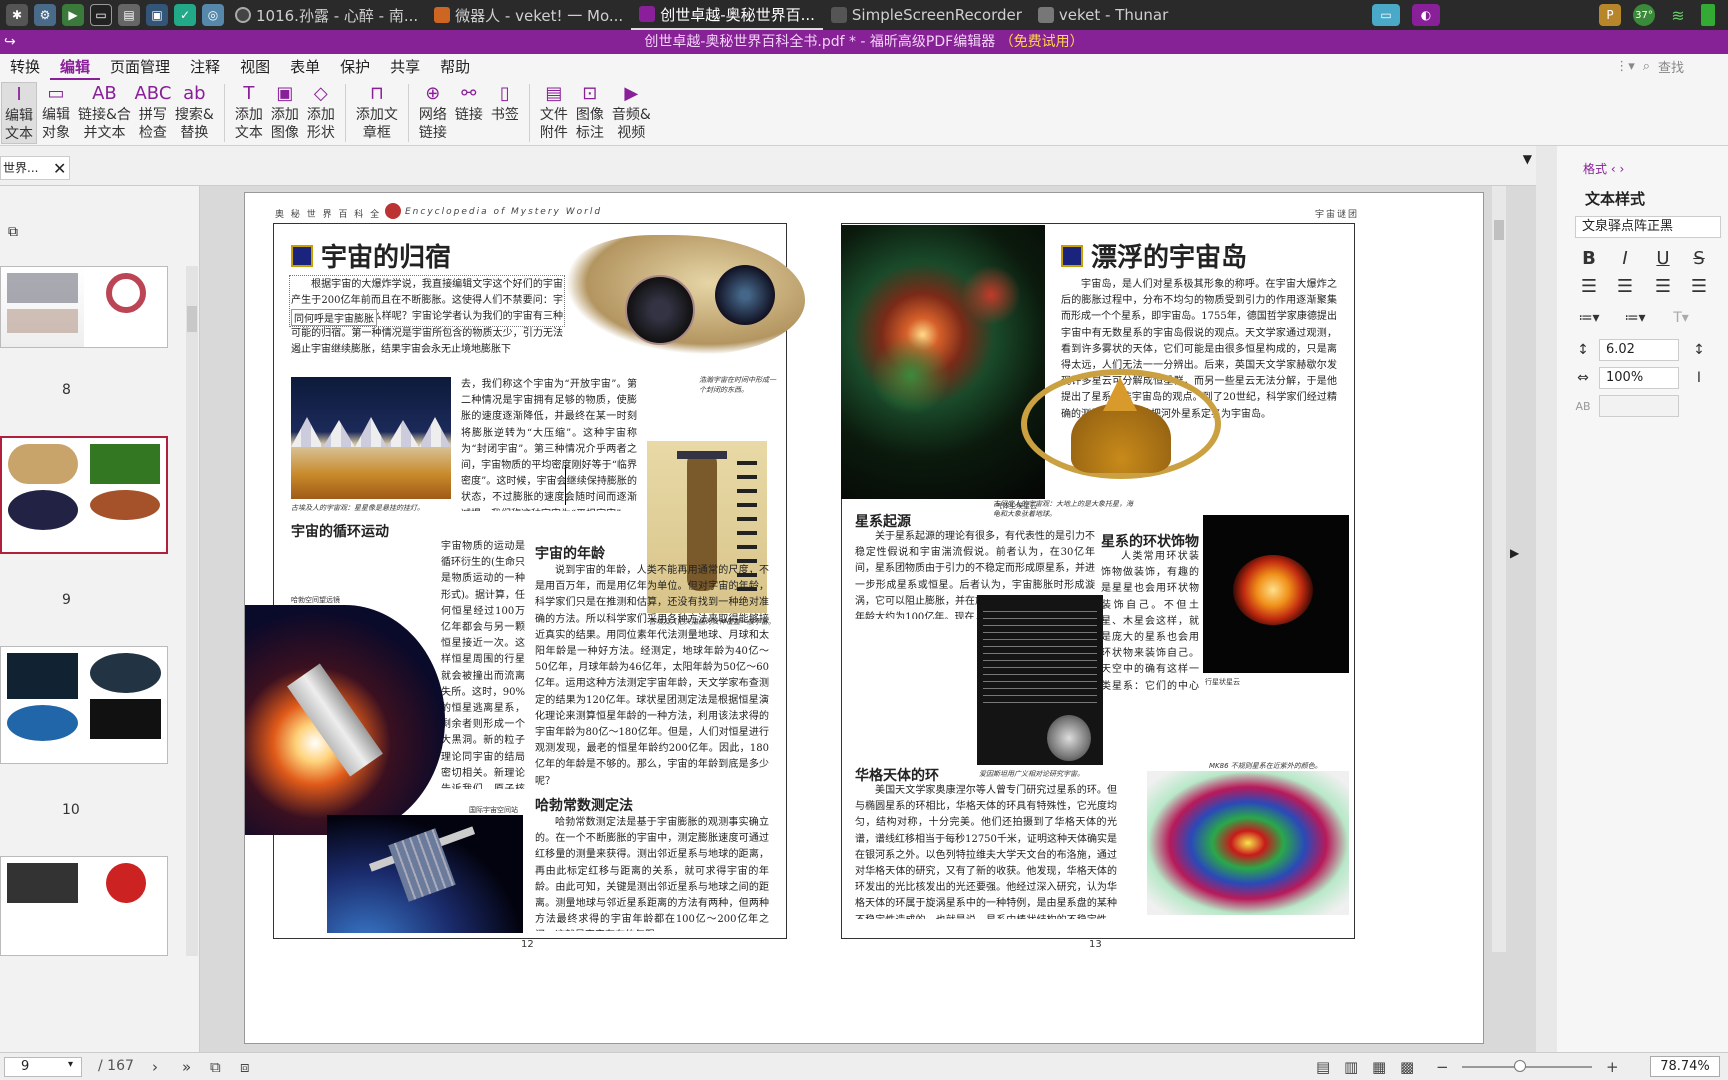  I want to click on align-right-icon: ☰, so click(1663, 286).